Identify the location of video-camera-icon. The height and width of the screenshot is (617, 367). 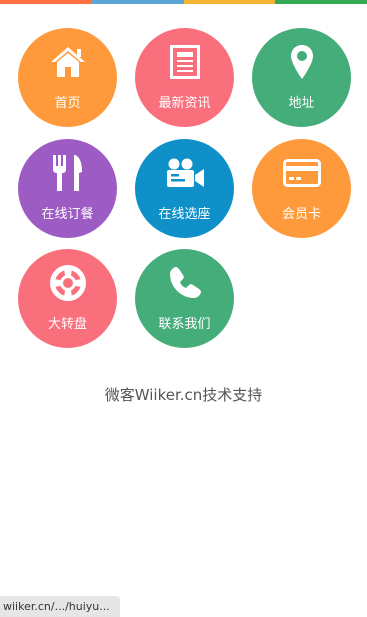
(184, 173).